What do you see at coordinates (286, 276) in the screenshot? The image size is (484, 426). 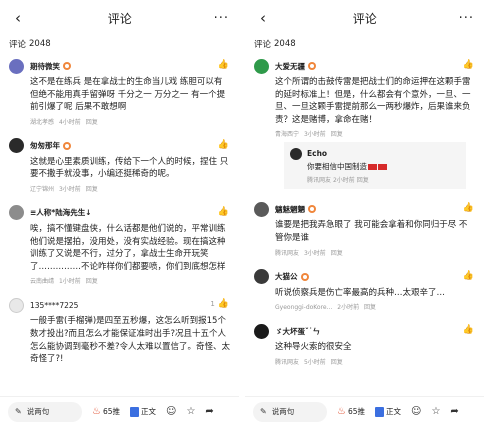 I see `comment-username: 大猫公` at bounding box center [286, 276].